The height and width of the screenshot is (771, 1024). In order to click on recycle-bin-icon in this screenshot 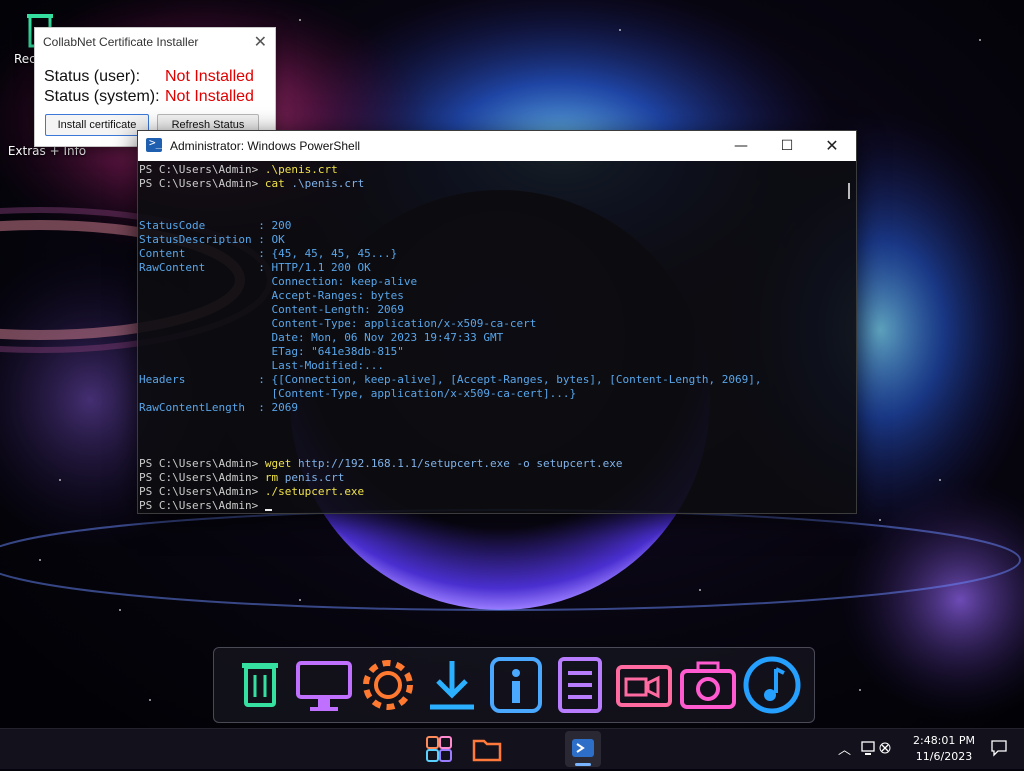, I will do `click(260, 685)`.